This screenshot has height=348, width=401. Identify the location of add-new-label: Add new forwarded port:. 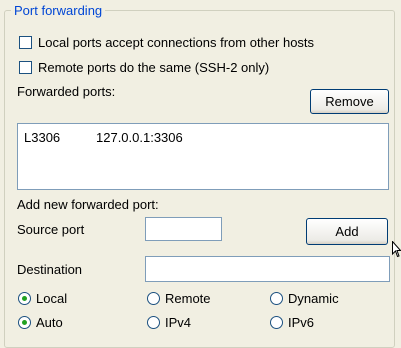
(88, 204).